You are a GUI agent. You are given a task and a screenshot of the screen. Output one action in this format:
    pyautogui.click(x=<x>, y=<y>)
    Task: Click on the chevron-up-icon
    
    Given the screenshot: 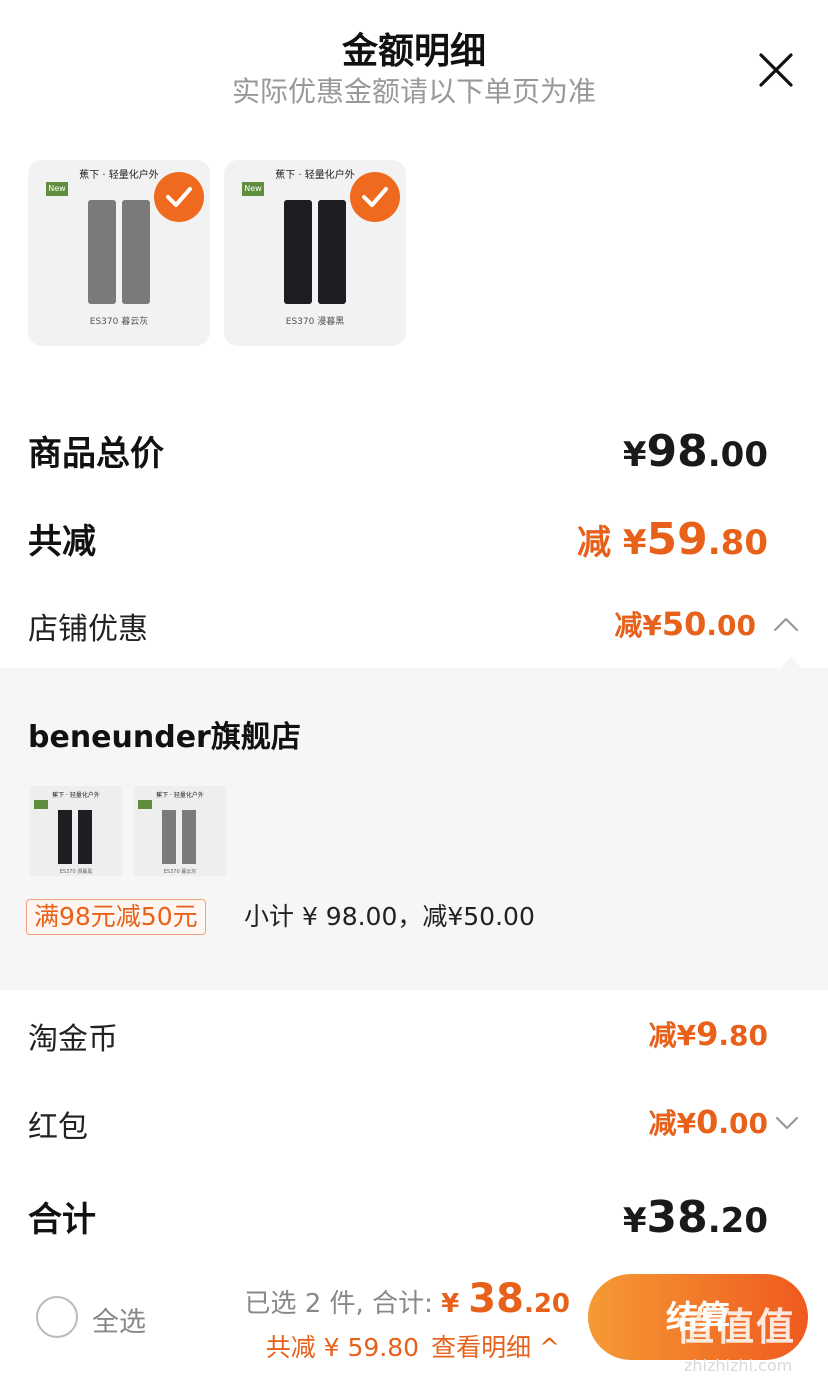 What is the action you would take?
    pyautogui.click(x=786, y=624)
    